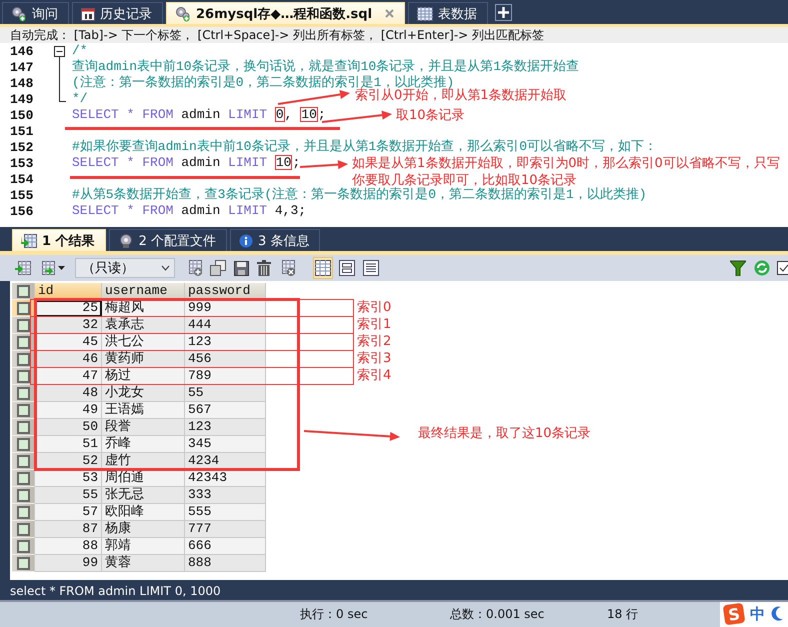 Image resolution: width=788 pixels, height=627 pixels. What do you see at coordinates (734, 614) in the screenshot?
I see `ime-logo: S` at bounding box center [734, 614].